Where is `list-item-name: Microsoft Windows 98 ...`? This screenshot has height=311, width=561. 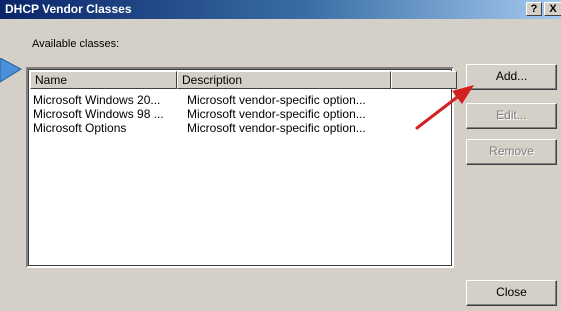 list-item-name: Microsoft Windows 98 ... is located at coordinates (98, 114).